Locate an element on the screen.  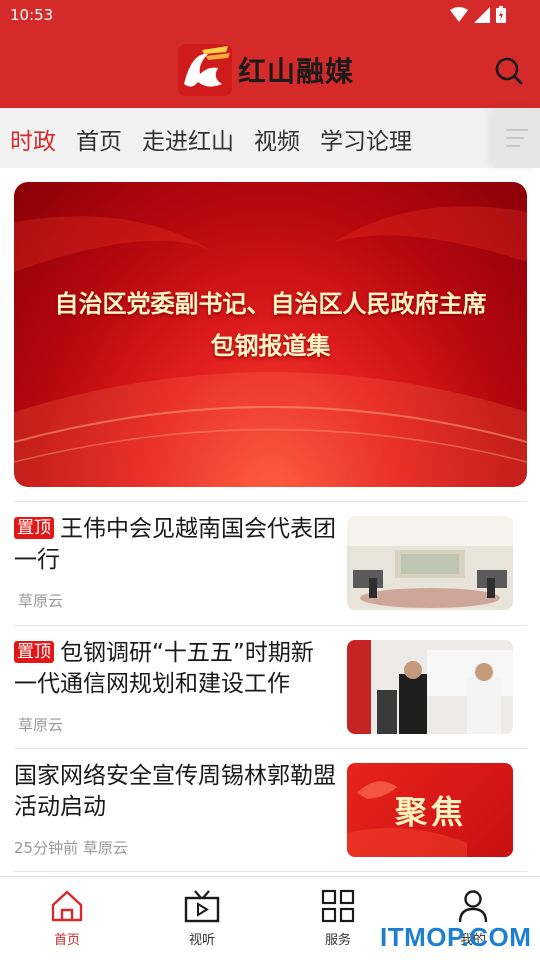
nav-audiovisual: 视听 is located at coordinates (202, 918).